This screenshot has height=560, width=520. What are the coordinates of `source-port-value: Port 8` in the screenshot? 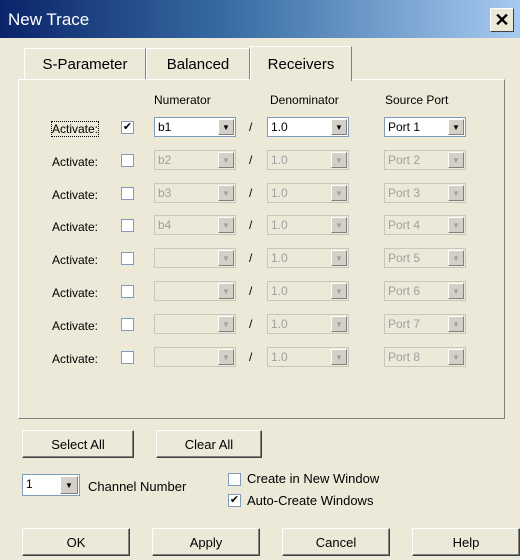 It's located at (404, 357).